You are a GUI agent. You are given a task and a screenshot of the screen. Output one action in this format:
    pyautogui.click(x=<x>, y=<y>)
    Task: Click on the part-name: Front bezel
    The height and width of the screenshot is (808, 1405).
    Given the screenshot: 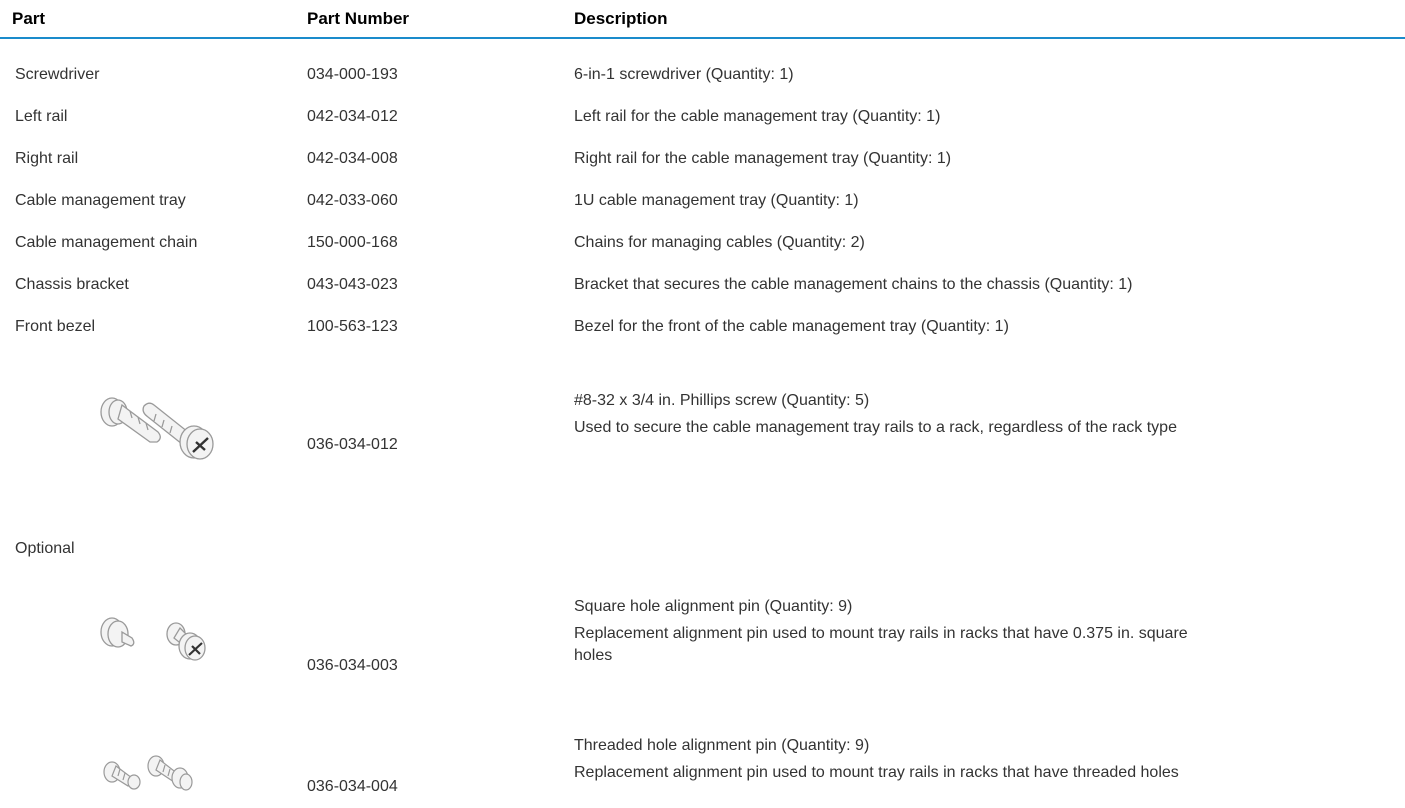 What is the action you would take?
    pyautogui.click(x=55, y=326)
    